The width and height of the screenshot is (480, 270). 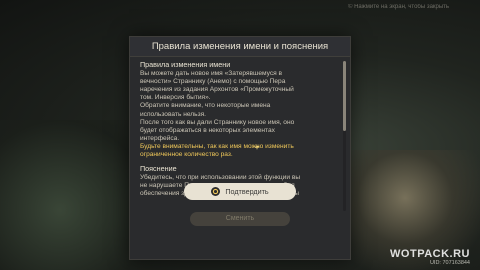 I want to click on dialog-title: Правила изменения имени и пояснения, so click(x=240, y=47).